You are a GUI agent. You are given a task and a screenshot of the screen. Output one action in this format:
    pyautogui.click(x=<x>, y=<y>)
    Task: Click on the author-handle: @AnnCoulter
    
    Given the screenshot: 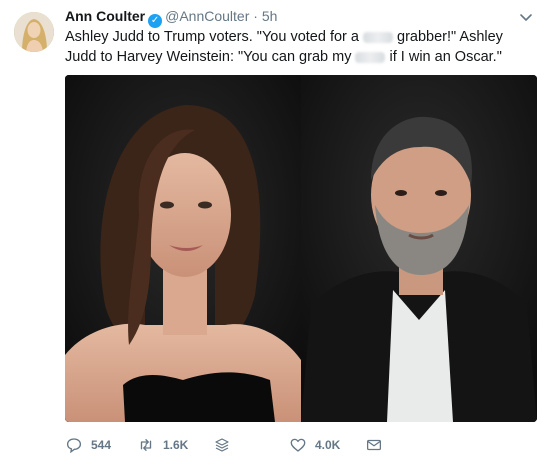 What is the action you would take?
    pyautogui.click(x=207, y=16)
    